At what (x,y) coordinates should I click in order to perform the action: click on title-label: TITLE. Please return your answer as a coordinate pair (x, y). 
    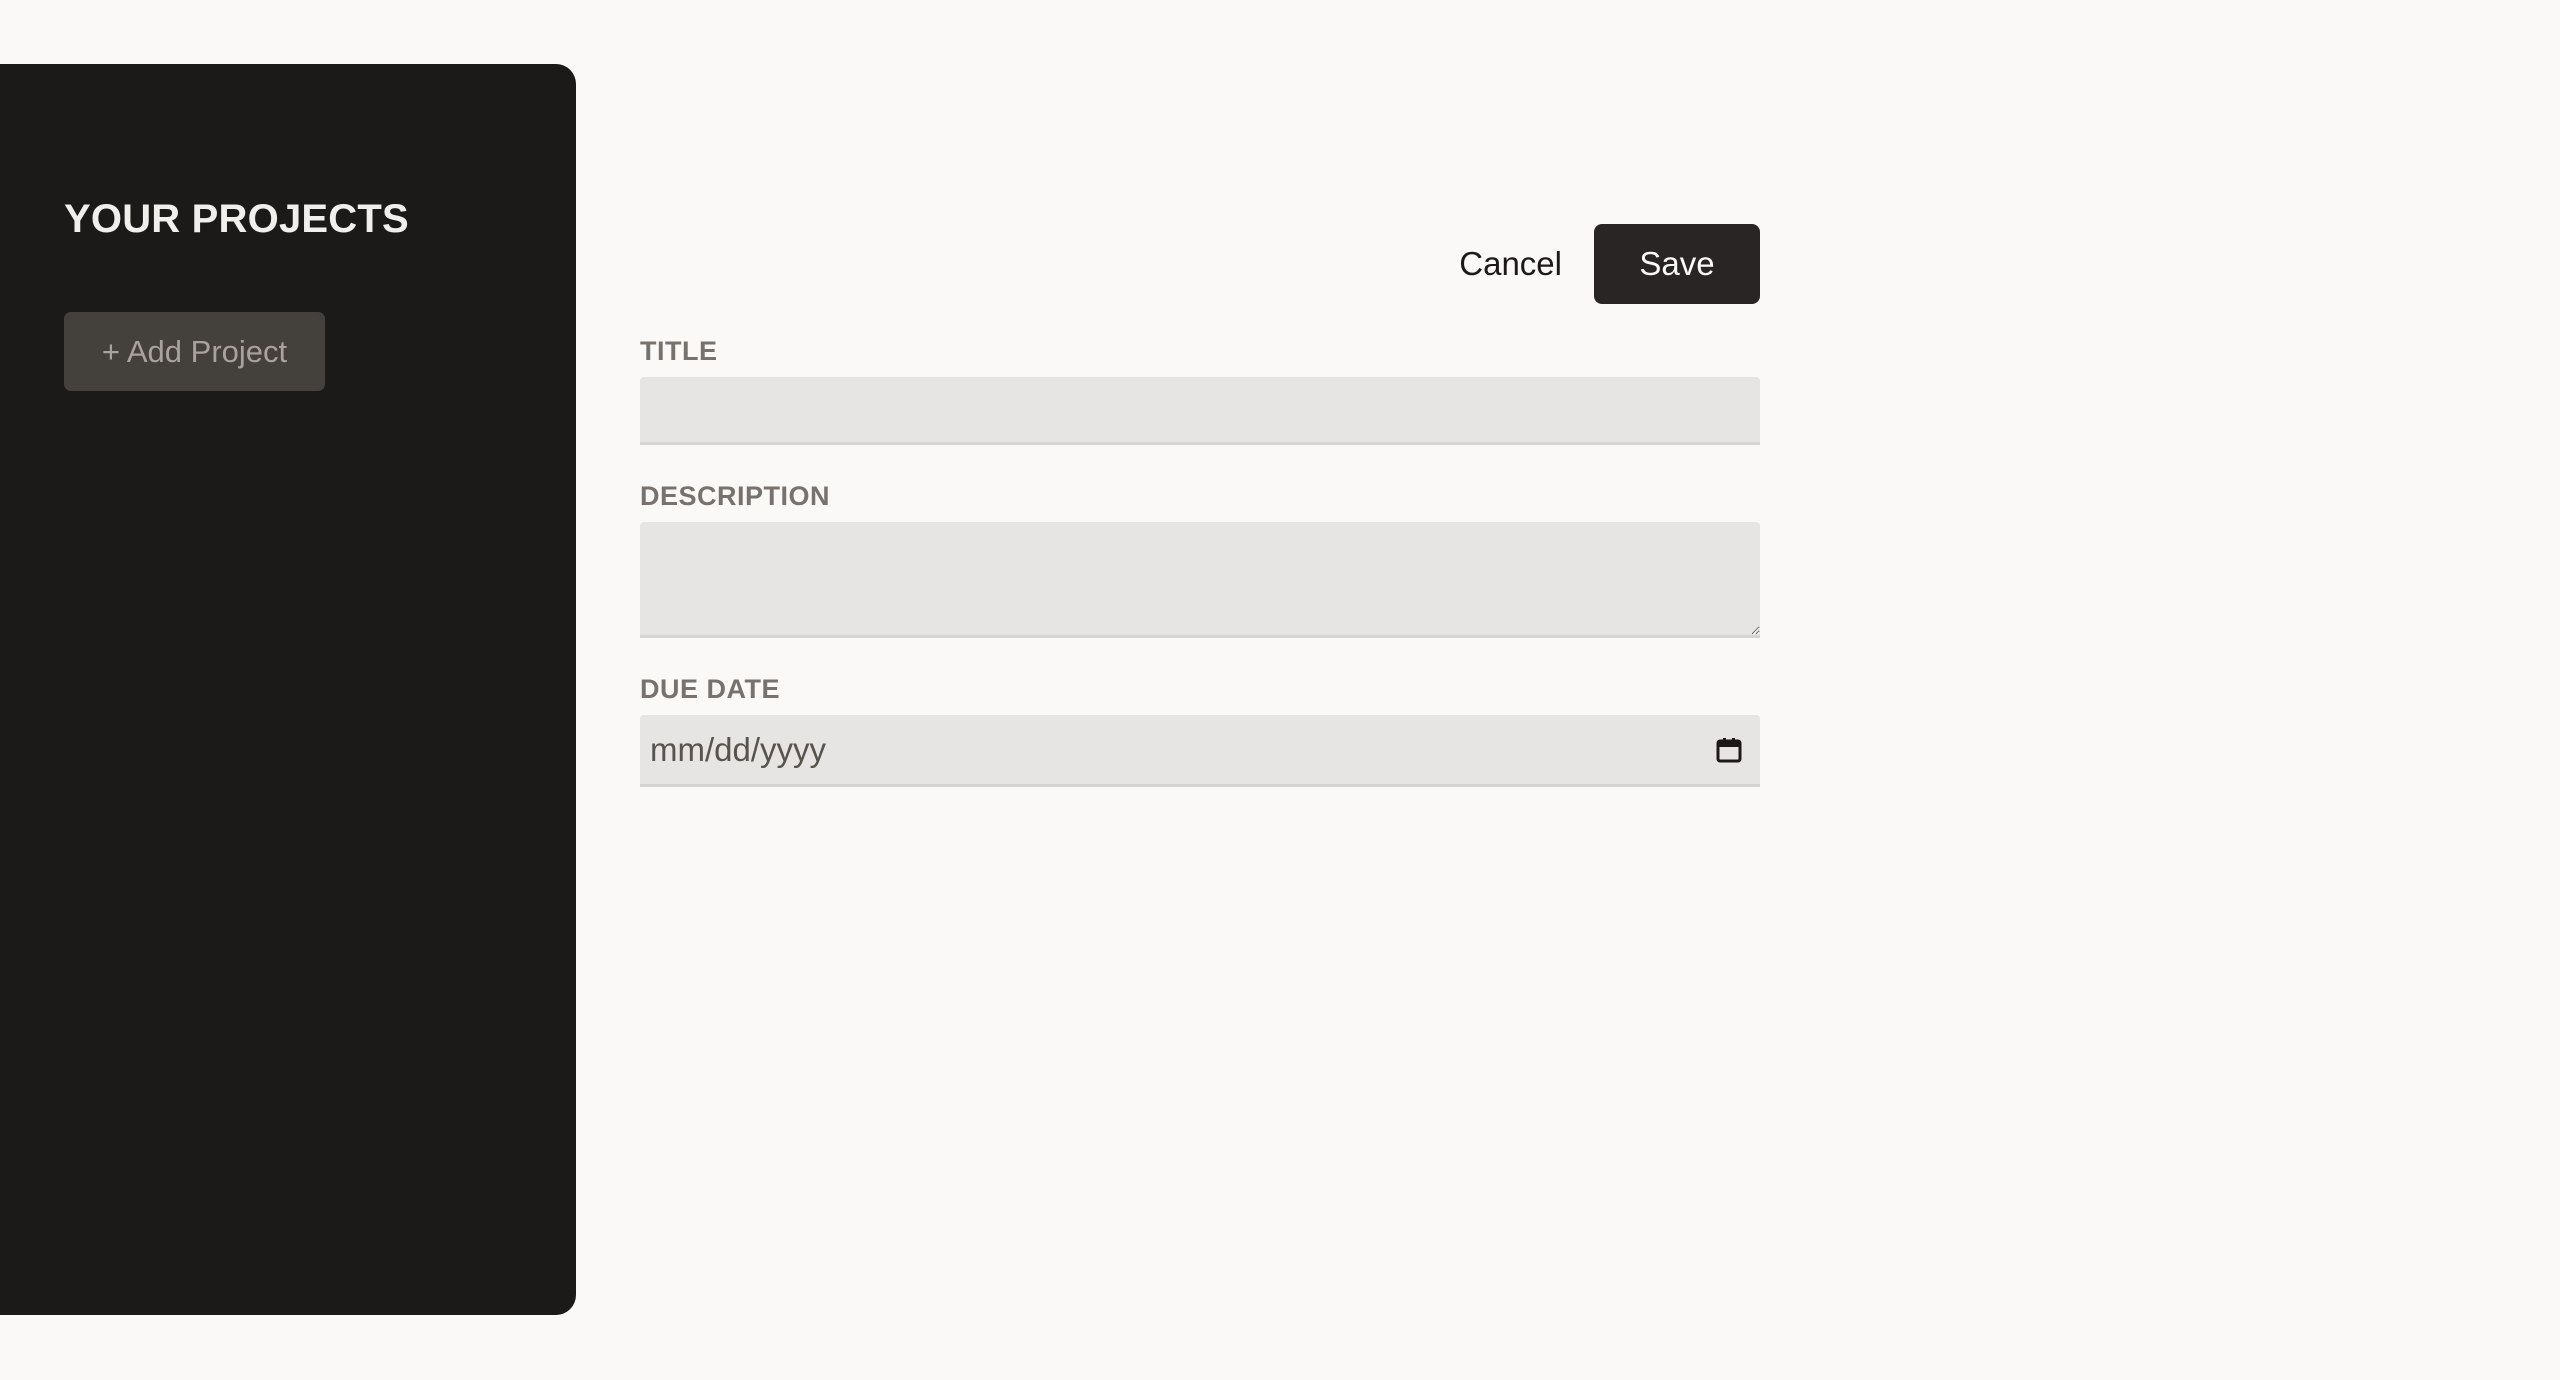
    Looking at the image, I should click on (679, 351).